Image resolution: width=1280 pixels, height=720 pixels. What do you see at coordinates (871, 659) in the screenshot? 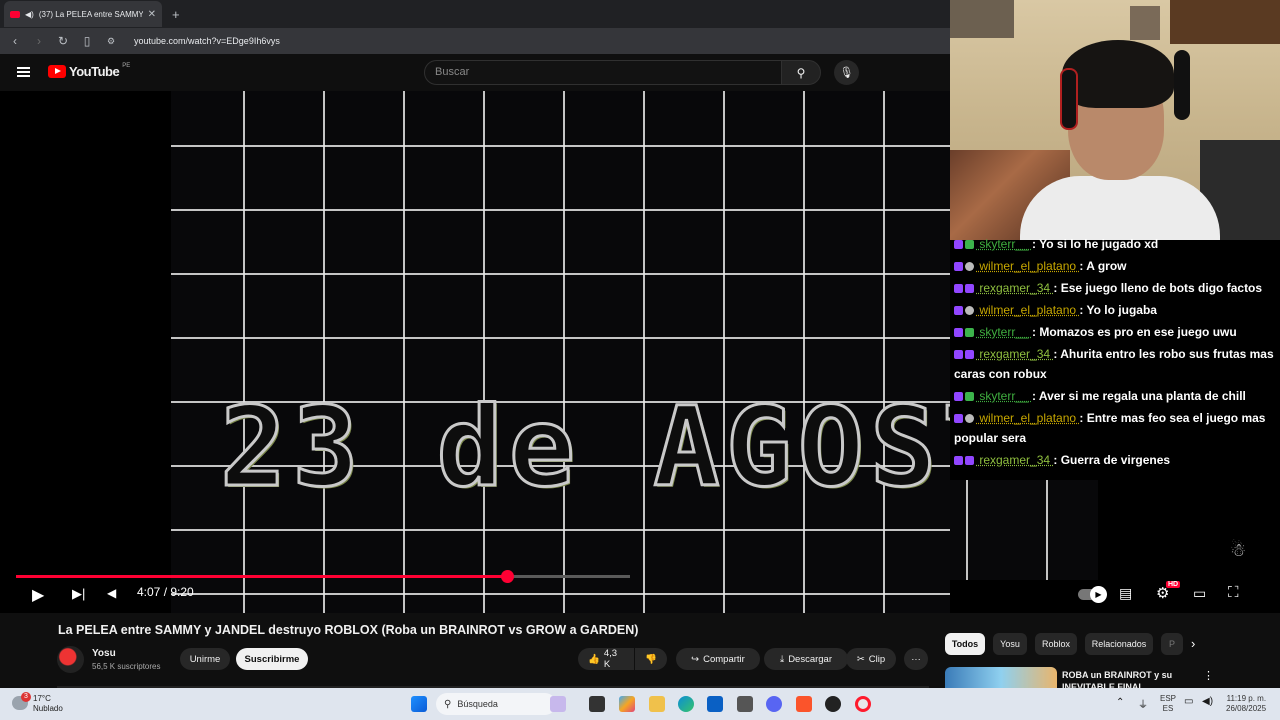
I see `clip-button: ✂ Clip` at bounding box center [871, 659].